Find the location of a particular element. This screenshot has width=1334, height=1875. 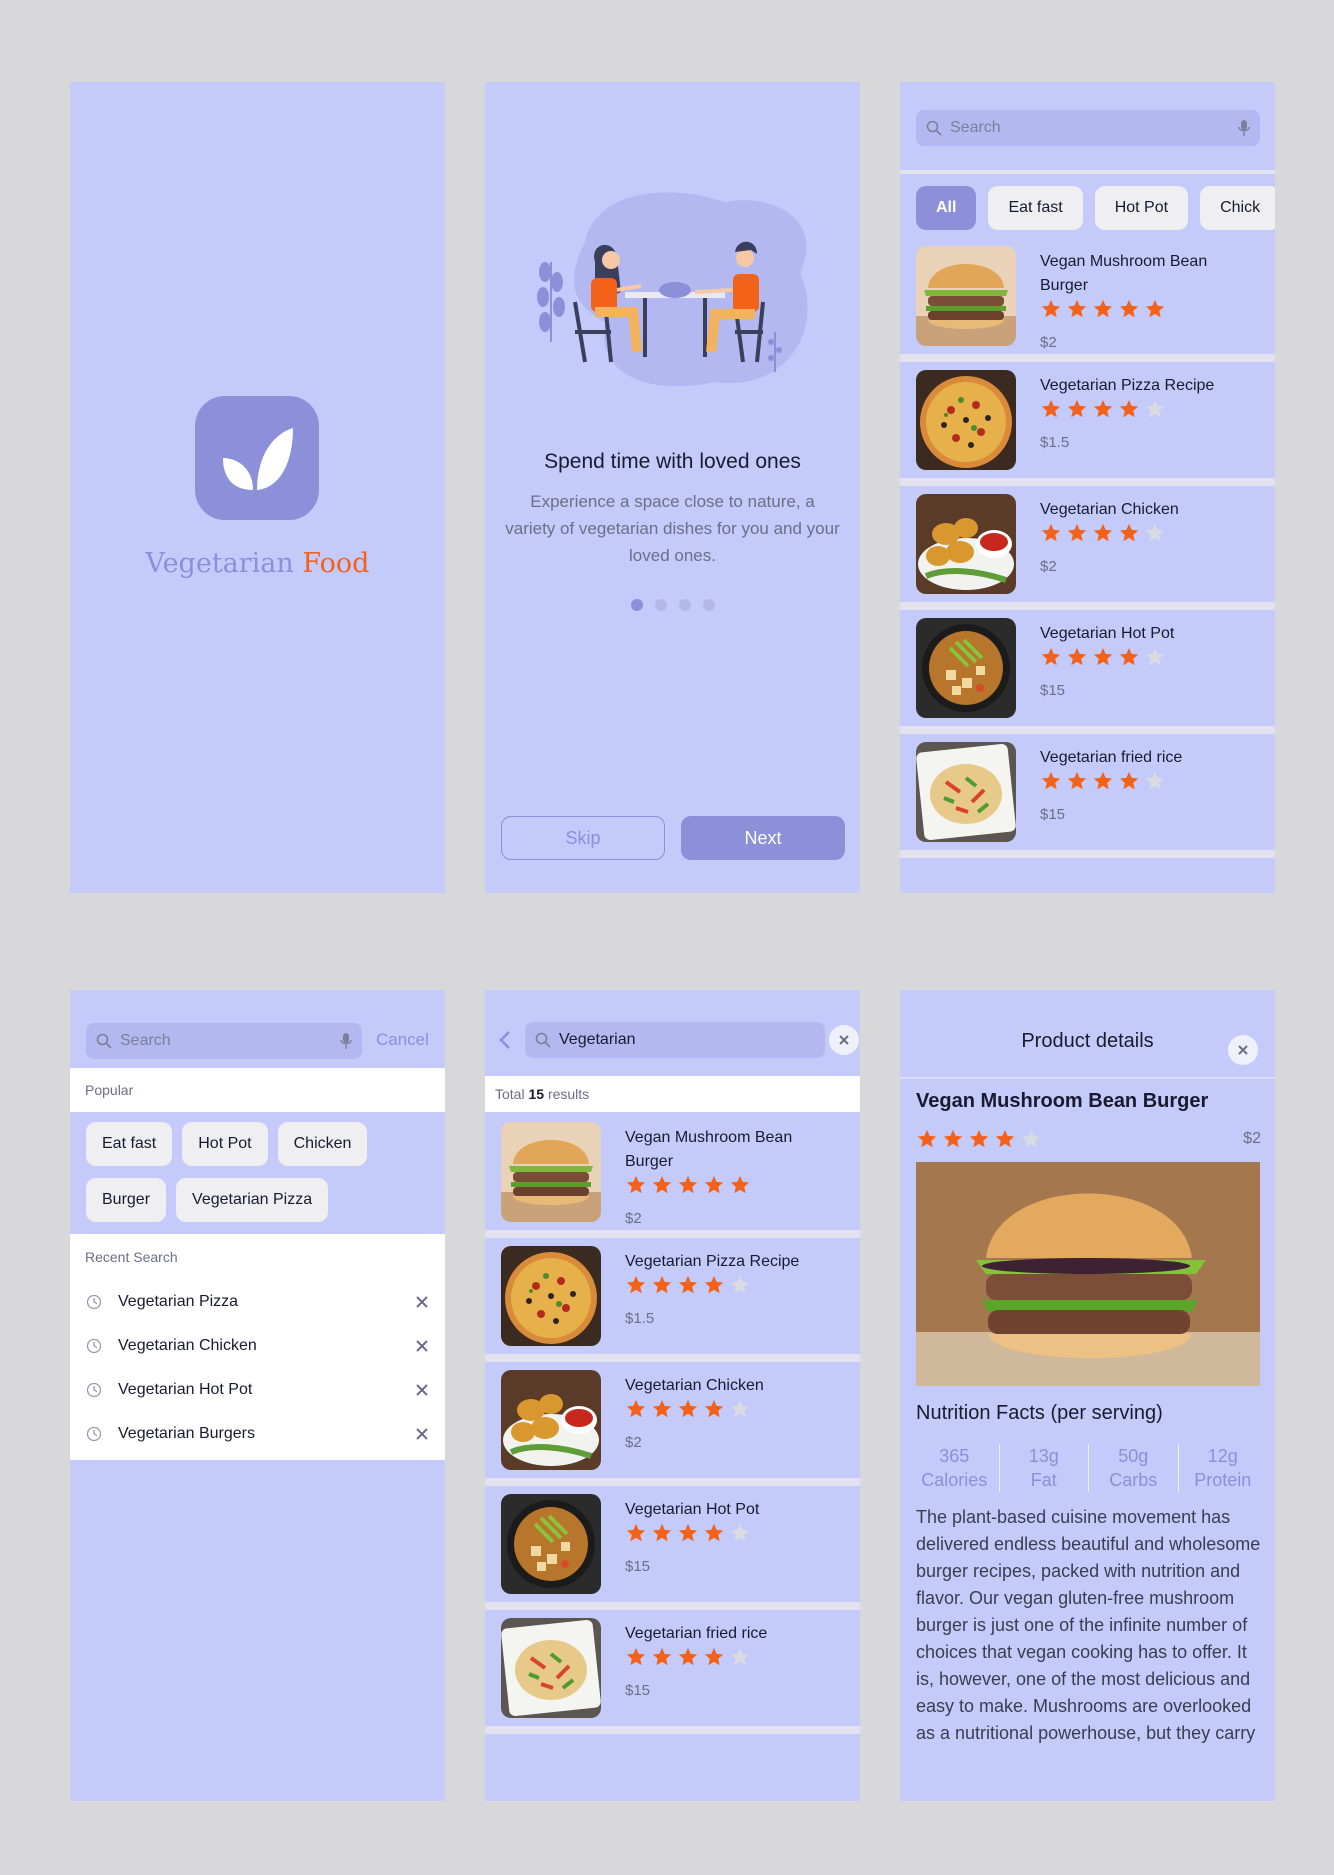

product-name: Vegan Mushroom Bean Burger is located at coordinates (1124, 273).